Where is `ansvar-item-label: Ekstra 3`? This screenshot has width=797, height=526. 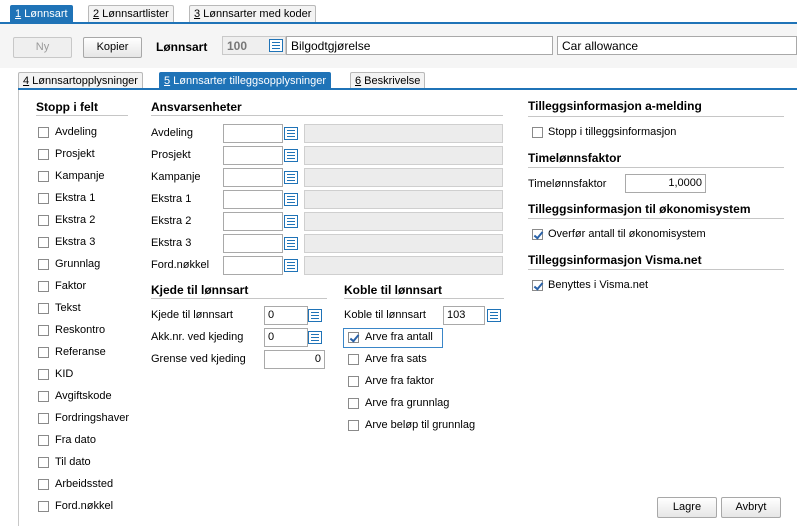
ansvar-item-label: Ekstra 3 is located at coordinates (171, 243).